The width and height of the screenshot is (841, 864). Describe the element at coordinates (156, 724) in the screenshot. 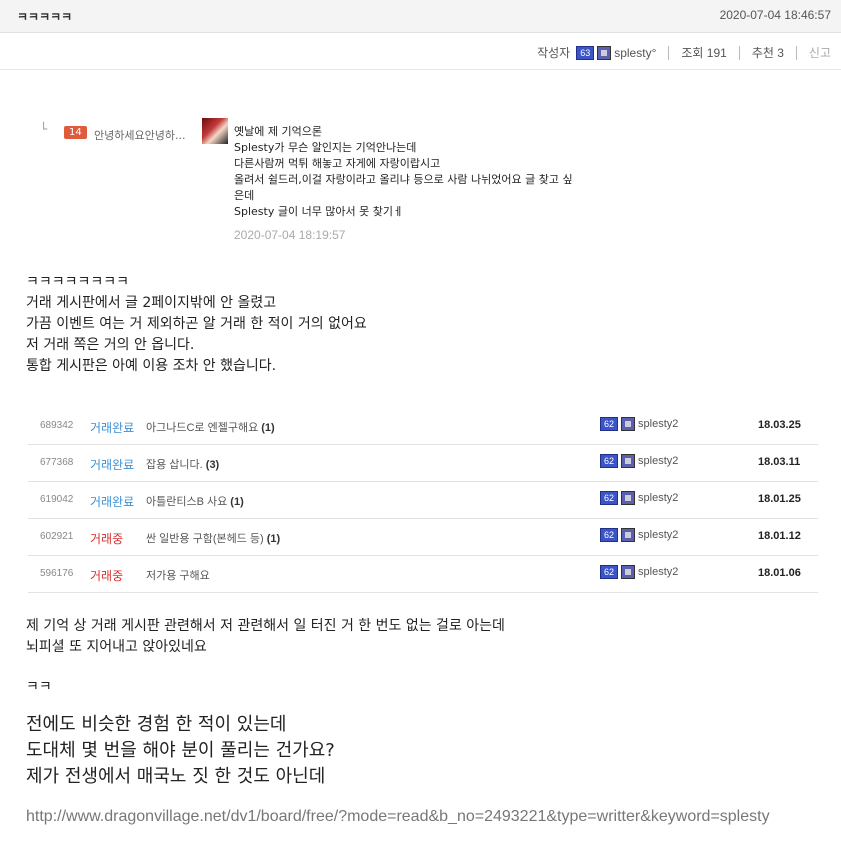

I see `body-line: 전에도 비슷한 경험 한 적이 있는데` at that location.